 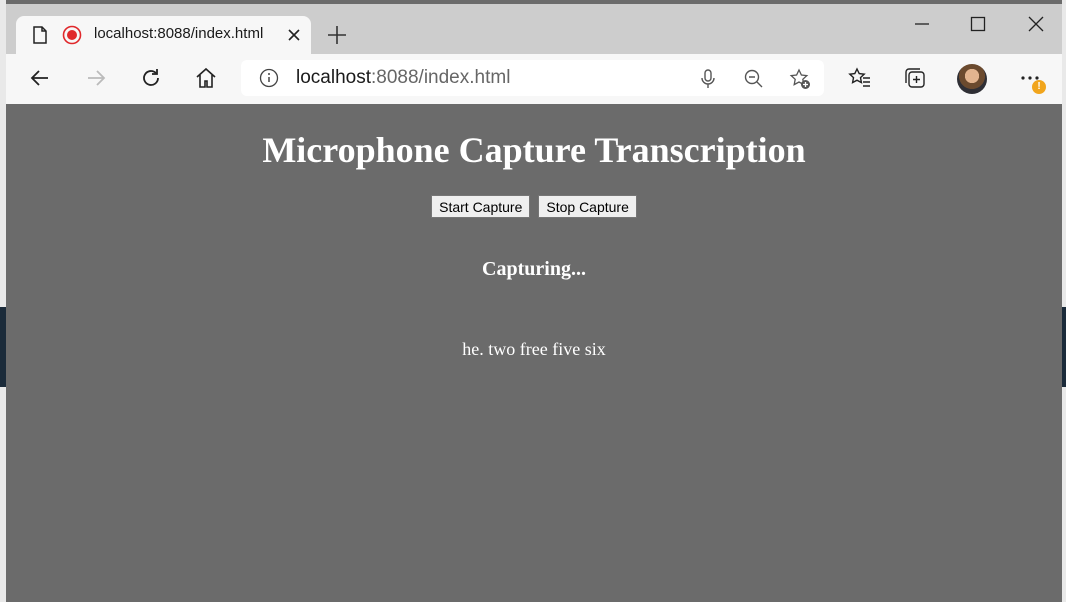 What do you see at coordinates (534, 206) in the screenshot?
I see `capture-controls: Start Capture Stop Capture` at bounding box center [534, 206].